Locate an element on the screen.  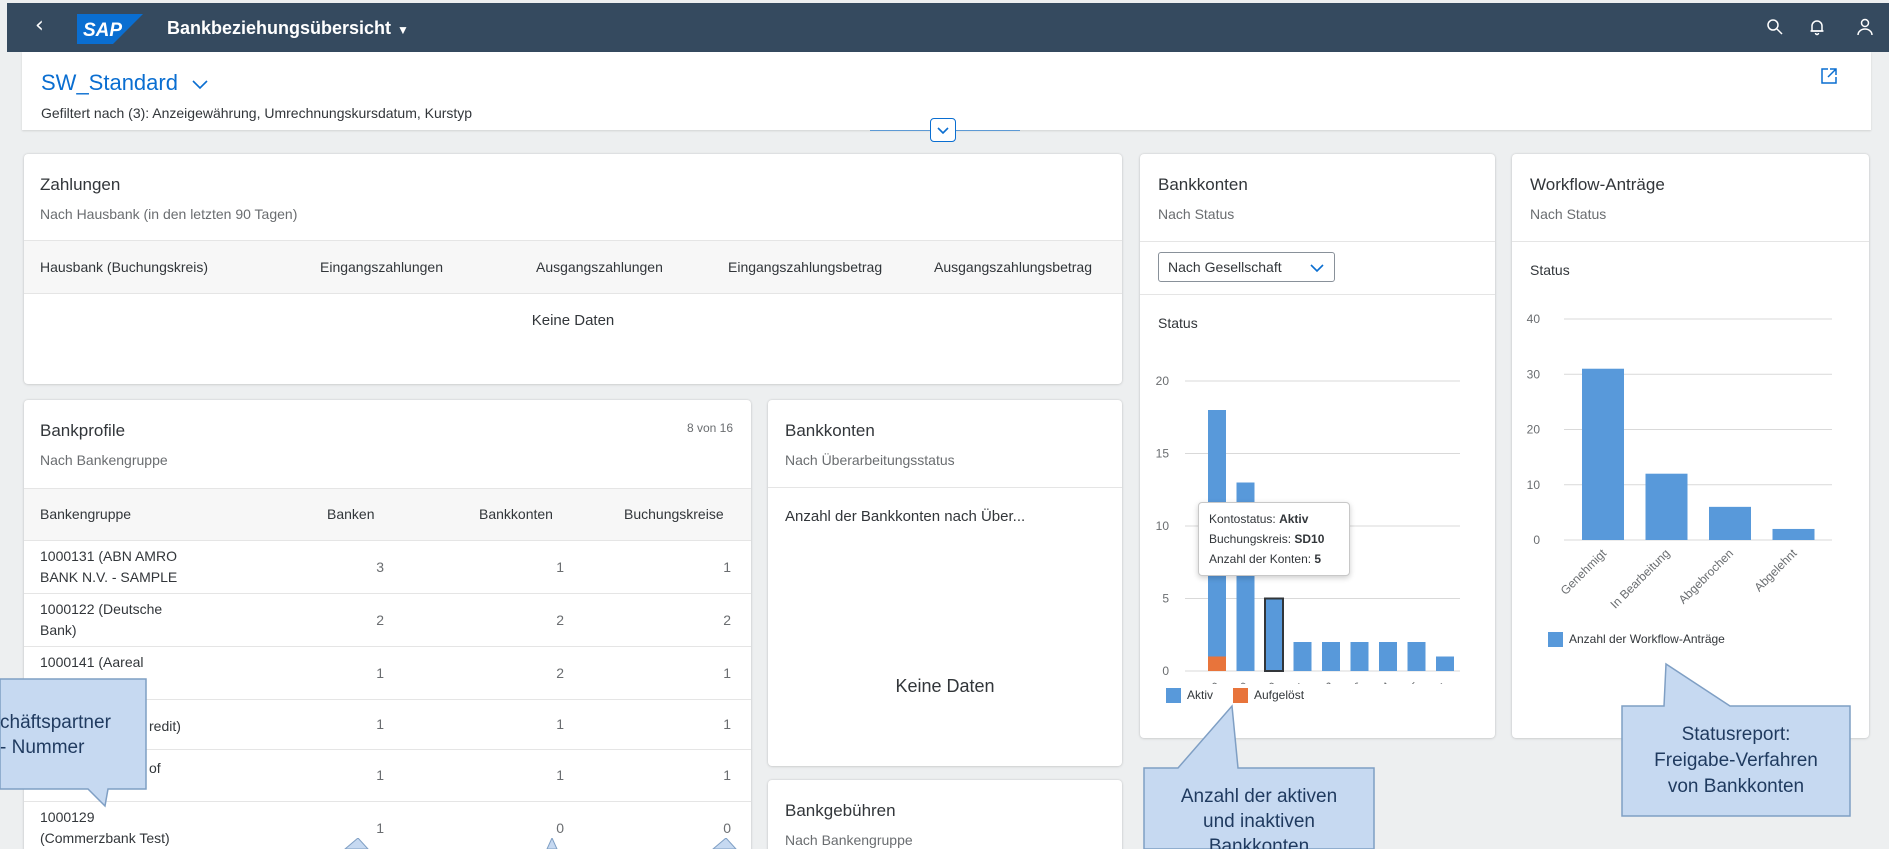
y-tick-label: 20 is located at coordinates (1534, 430).